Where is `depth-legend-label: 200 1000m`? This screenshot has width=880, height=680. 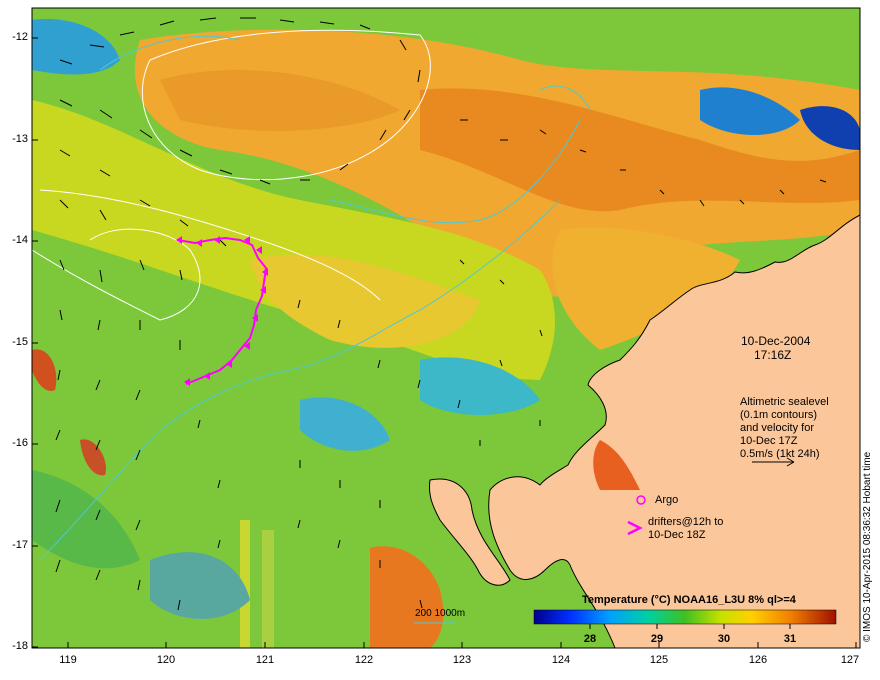 depth-legend-label: 200 1000m is located at coordinates (440, 613).